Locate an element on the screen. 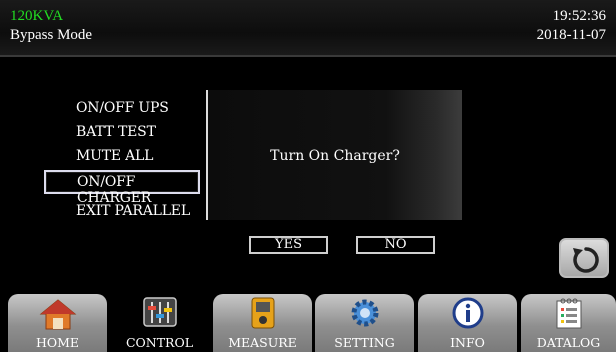  menu-item-batt-test: BATT TEST is located at coordinates (116, 132).